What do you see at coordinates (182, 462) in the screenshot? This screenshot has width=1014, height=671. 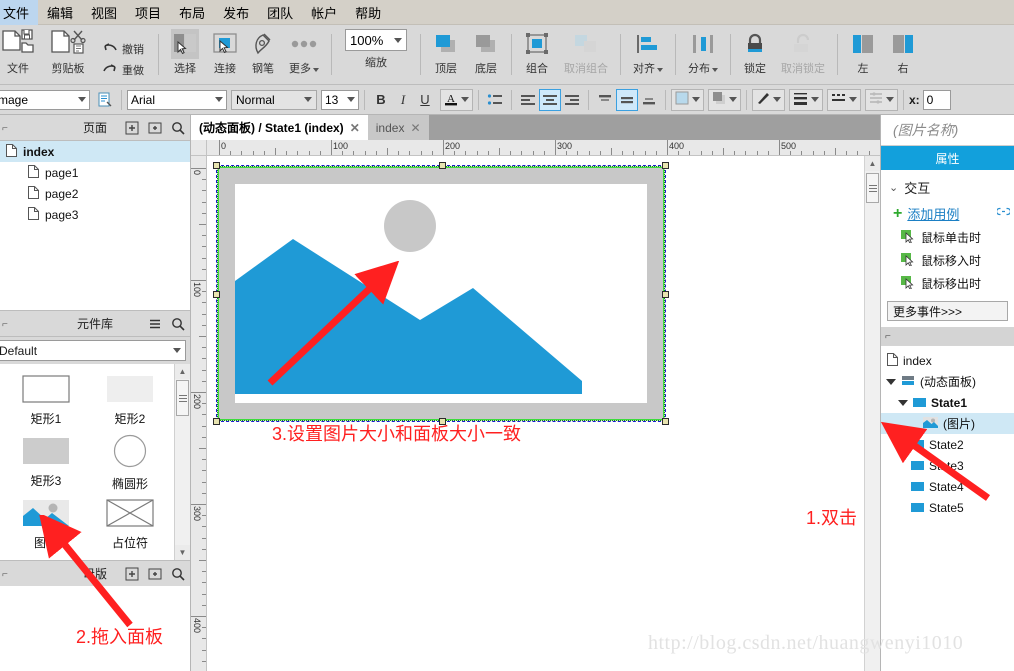 I see `widget-grid-scrollbar: ▲ ▼` at bounding box center [182, 462].